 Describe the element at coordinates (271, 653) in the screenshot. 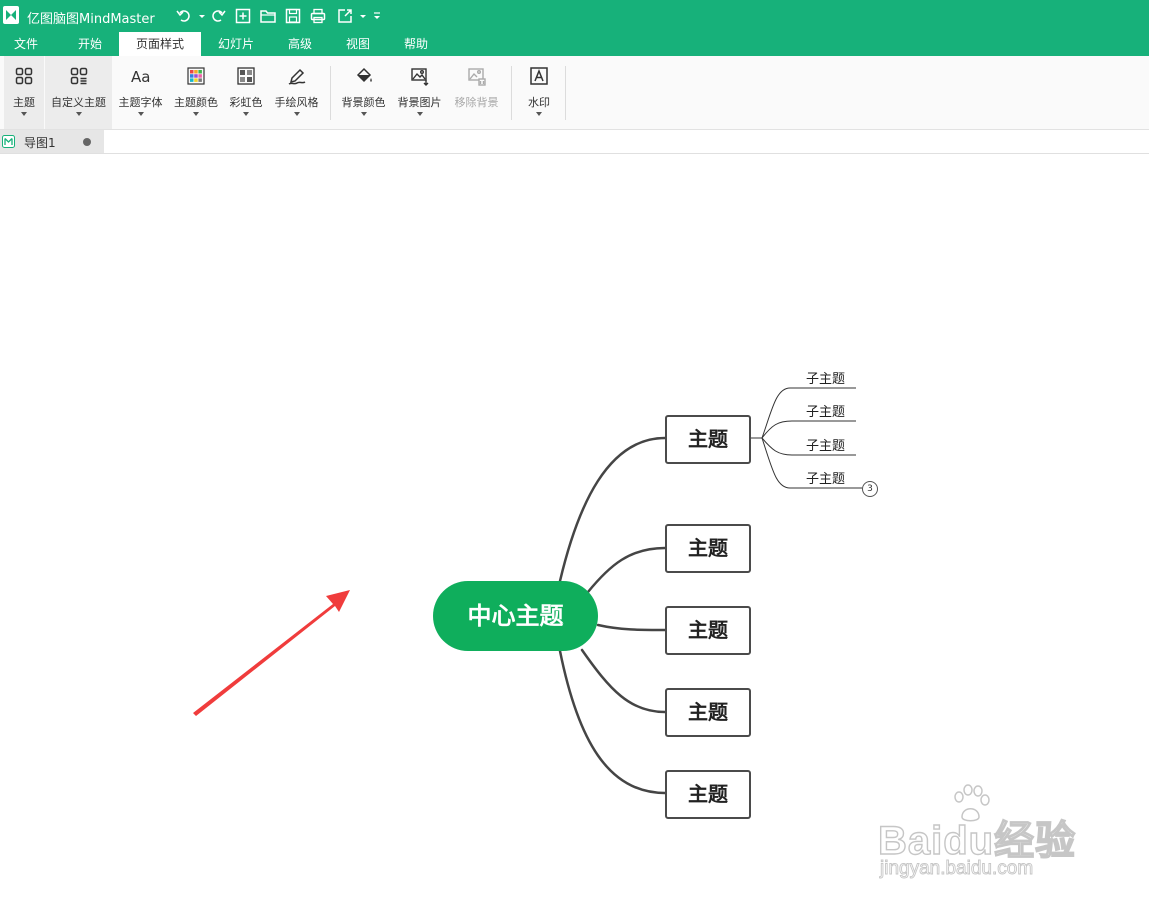

I see `red-pointer-arrow` at that location.